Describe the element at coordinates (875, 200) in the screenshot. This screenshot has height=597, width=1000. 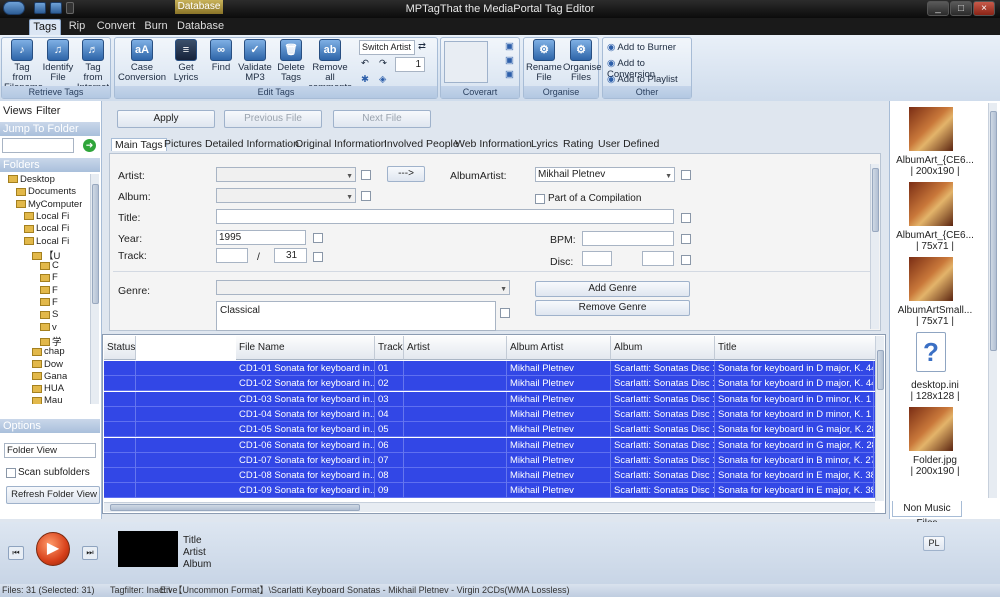
I see `form-scroll-thumb` at that location.